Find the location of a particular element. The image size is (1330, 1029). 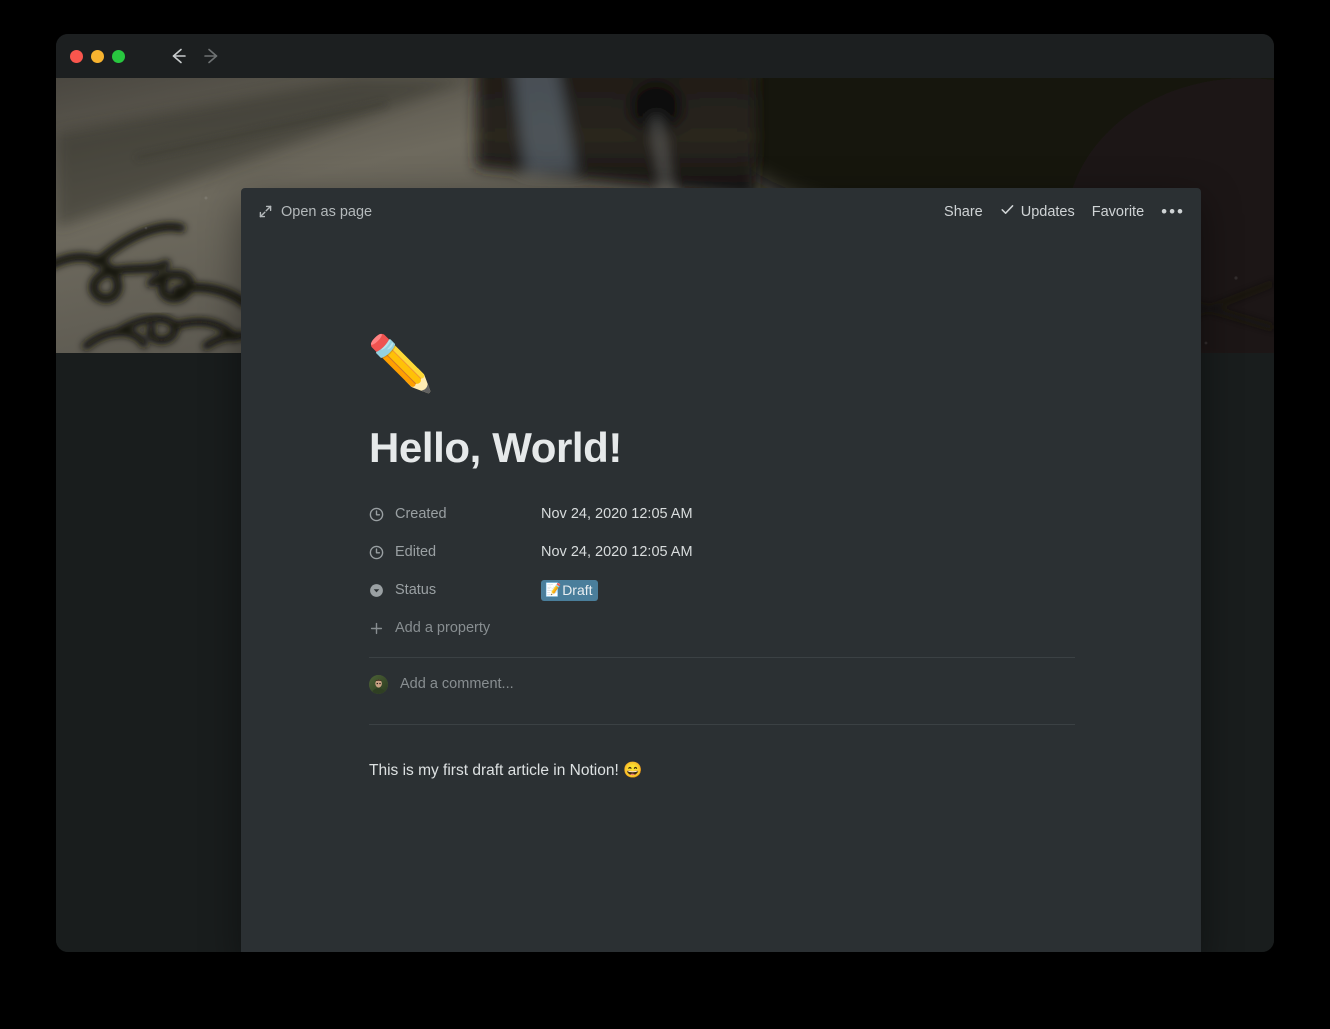

traffic-light-buttons is located at coordinates (97, 56).